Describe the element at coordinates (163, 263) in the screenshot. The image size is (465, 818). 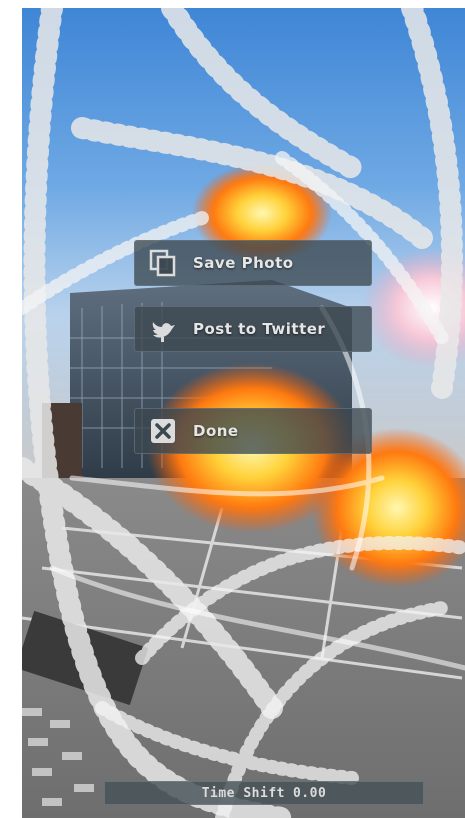
I see `copy-photo-icon` at that location.